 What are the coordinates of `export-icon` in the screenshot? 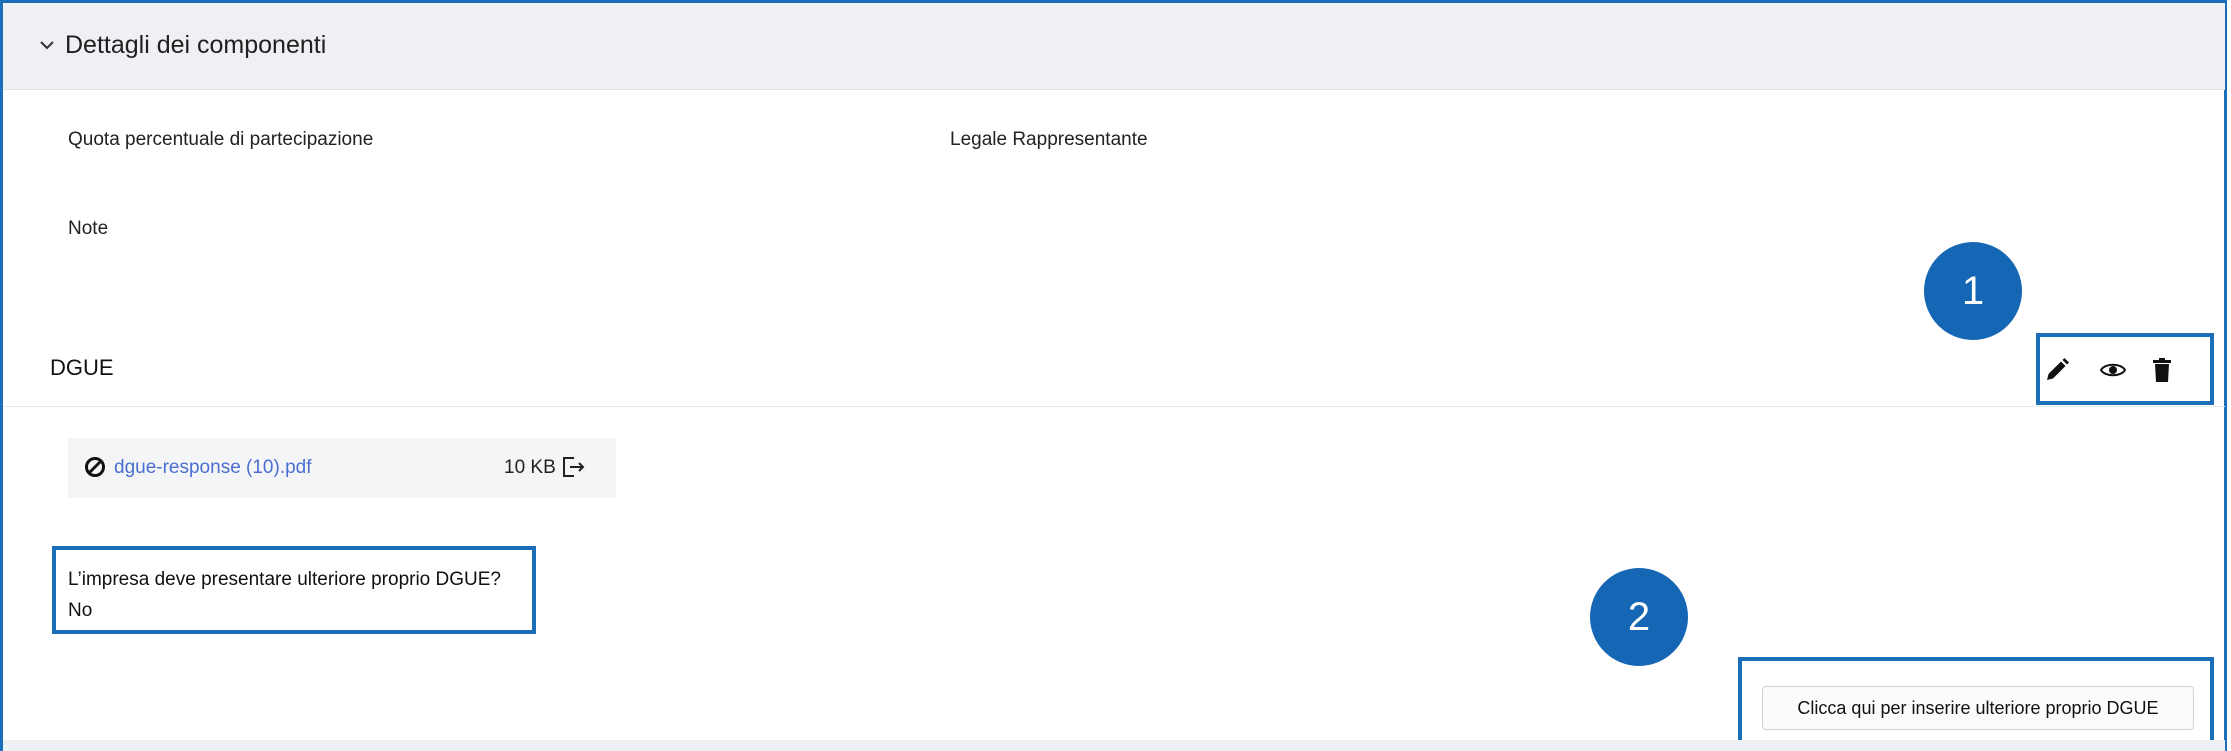 It's located at (573, 467).